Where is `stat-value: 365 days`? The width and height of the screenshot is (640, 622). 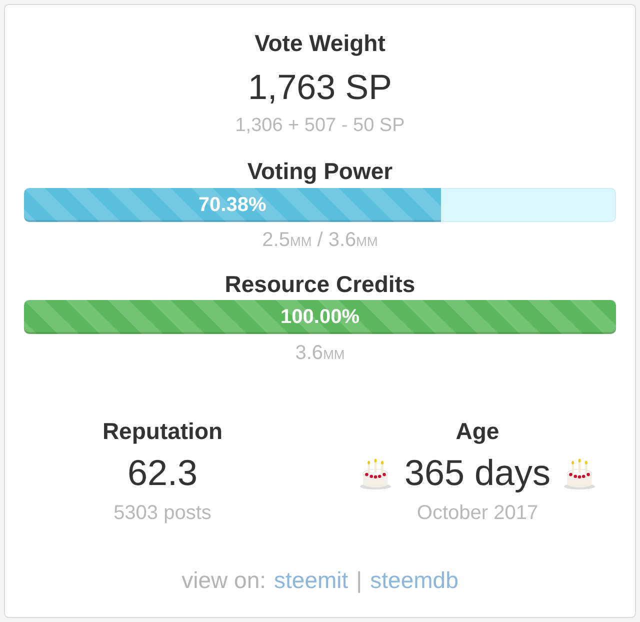 stat-value: 365 days is located at coordinates (477, 473).